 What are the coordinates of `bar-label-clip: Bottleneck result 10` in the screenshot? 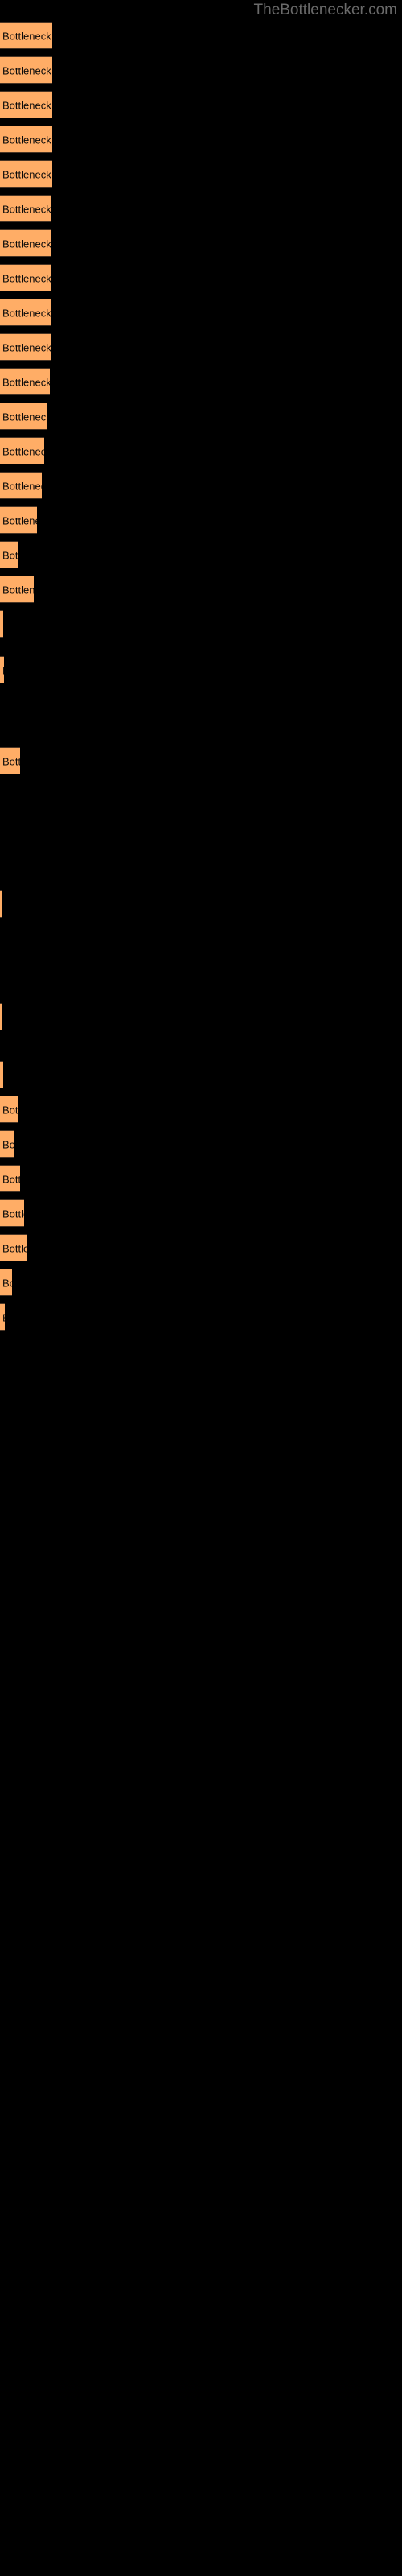 It's located at (25, 347).